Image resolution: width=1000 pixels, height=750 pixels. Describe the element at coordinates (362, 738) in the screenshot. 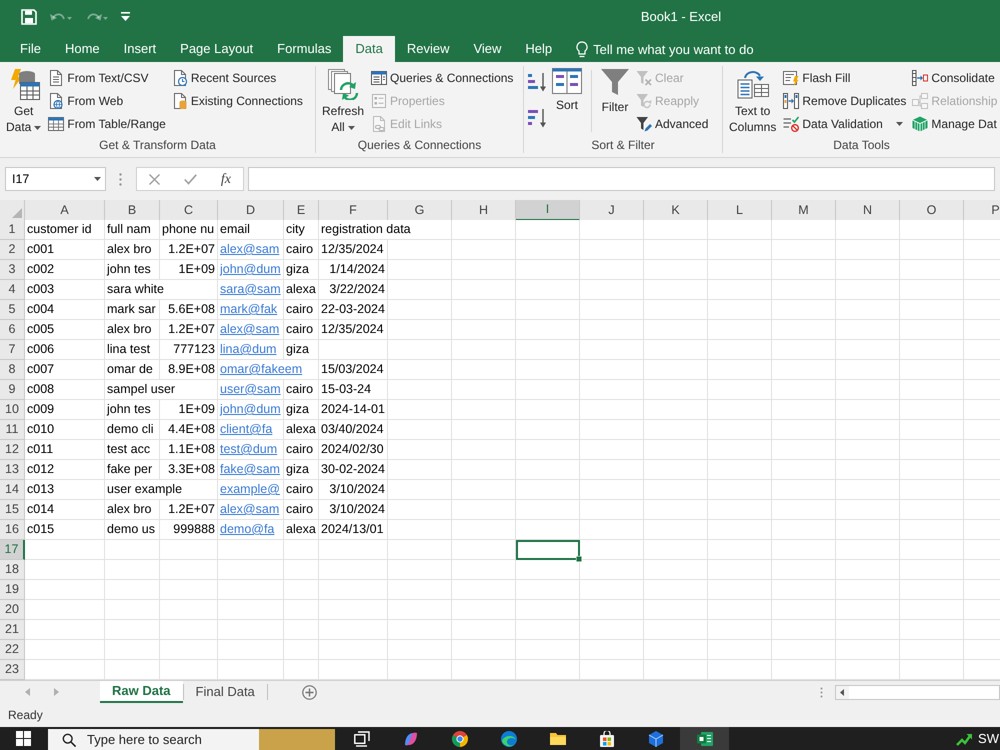

I see `task-view-icon` at that location.